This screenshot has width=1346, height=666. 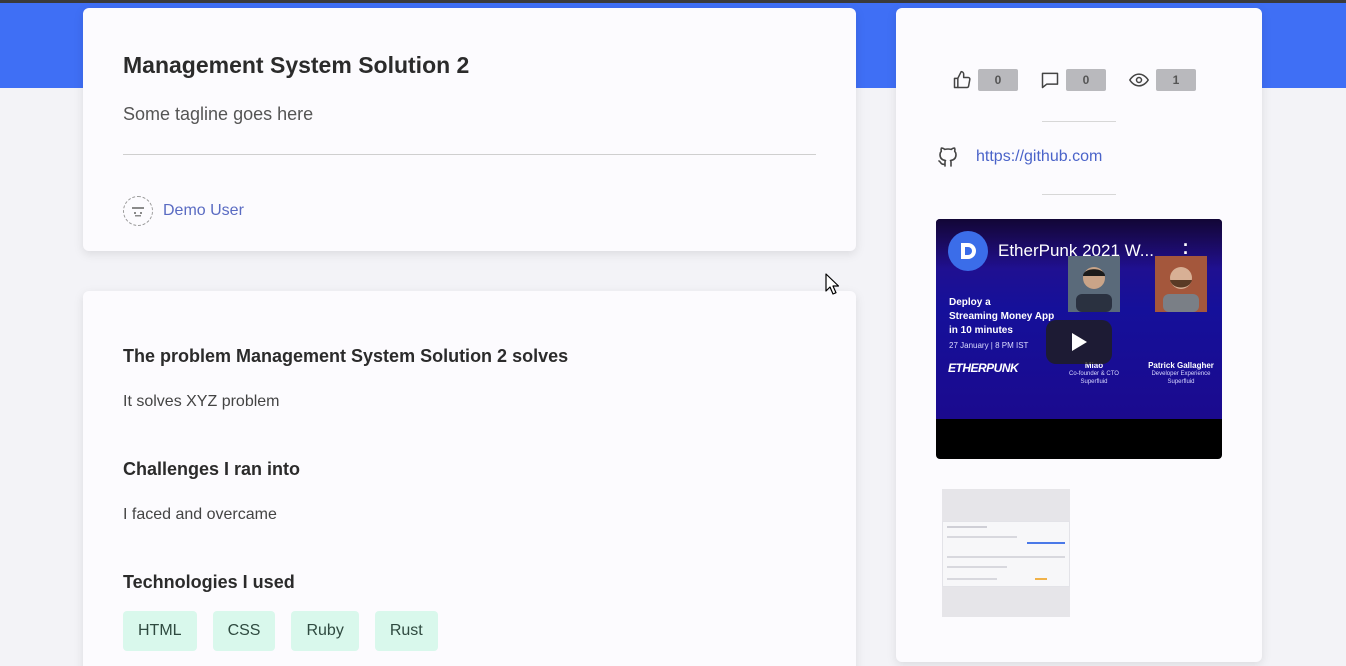 What do you see at coordinates (832, 284) in the screenshot?
I see `mouse-cursor-icon` at bounding box center [832, 284].